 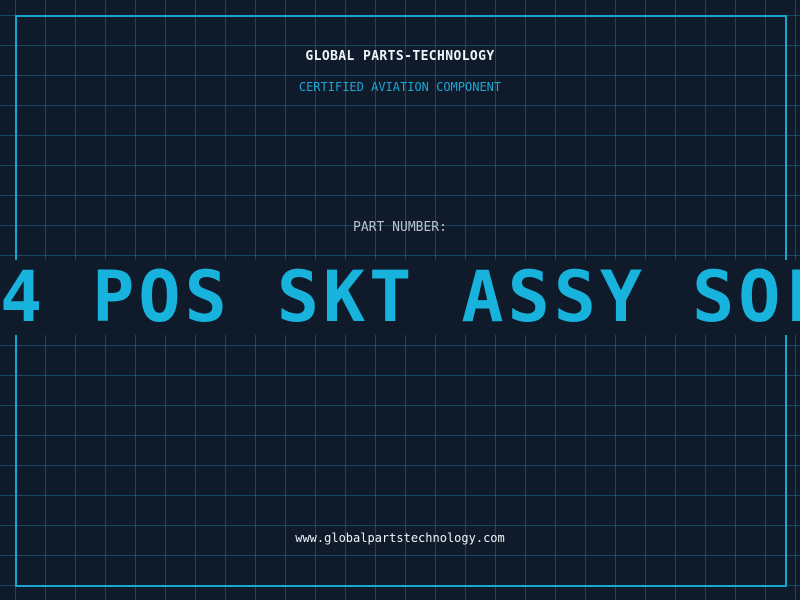 I want to click on website-link: www.globalpartstechnology.com, so click(x=400, y=538).